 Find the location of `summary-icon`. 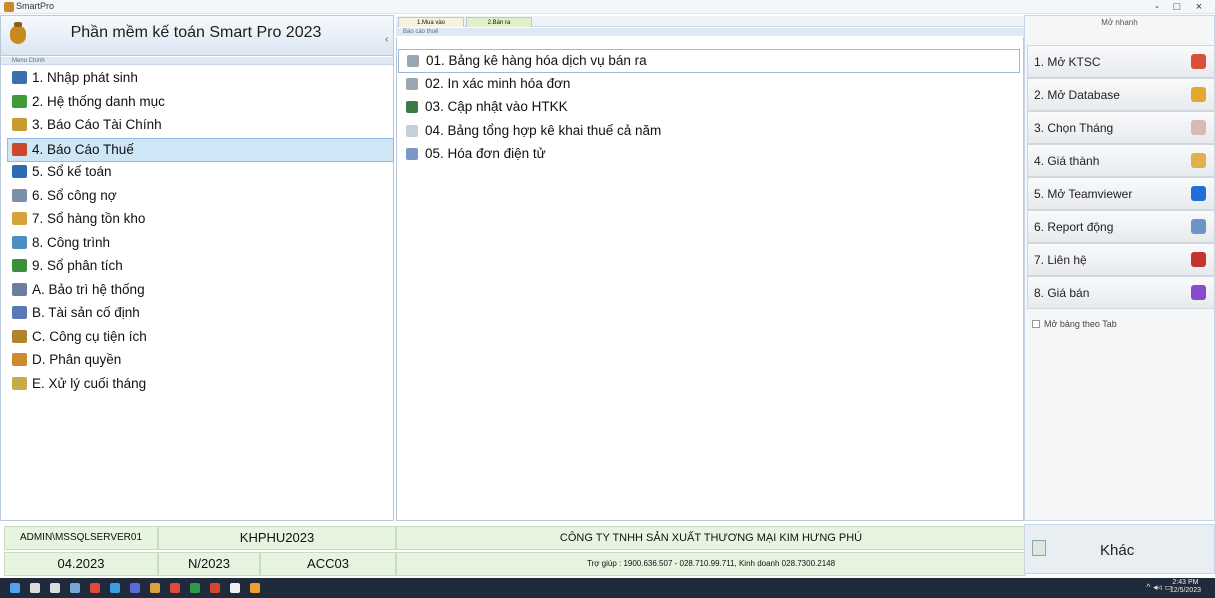

summary-icon is located at coordinates (412, 130).